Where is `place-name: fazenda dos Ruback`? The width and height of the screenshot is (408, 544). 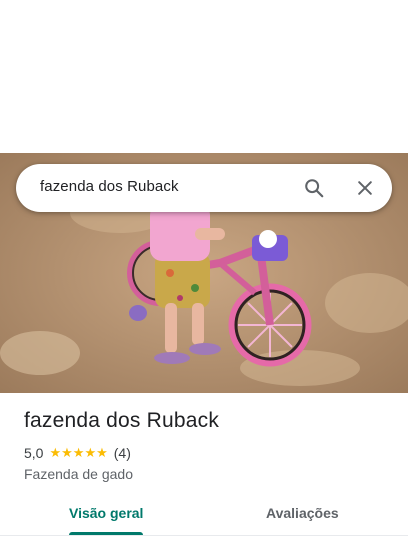 place-name: fazenda dos Ruback is located at coordinates (122, 420).